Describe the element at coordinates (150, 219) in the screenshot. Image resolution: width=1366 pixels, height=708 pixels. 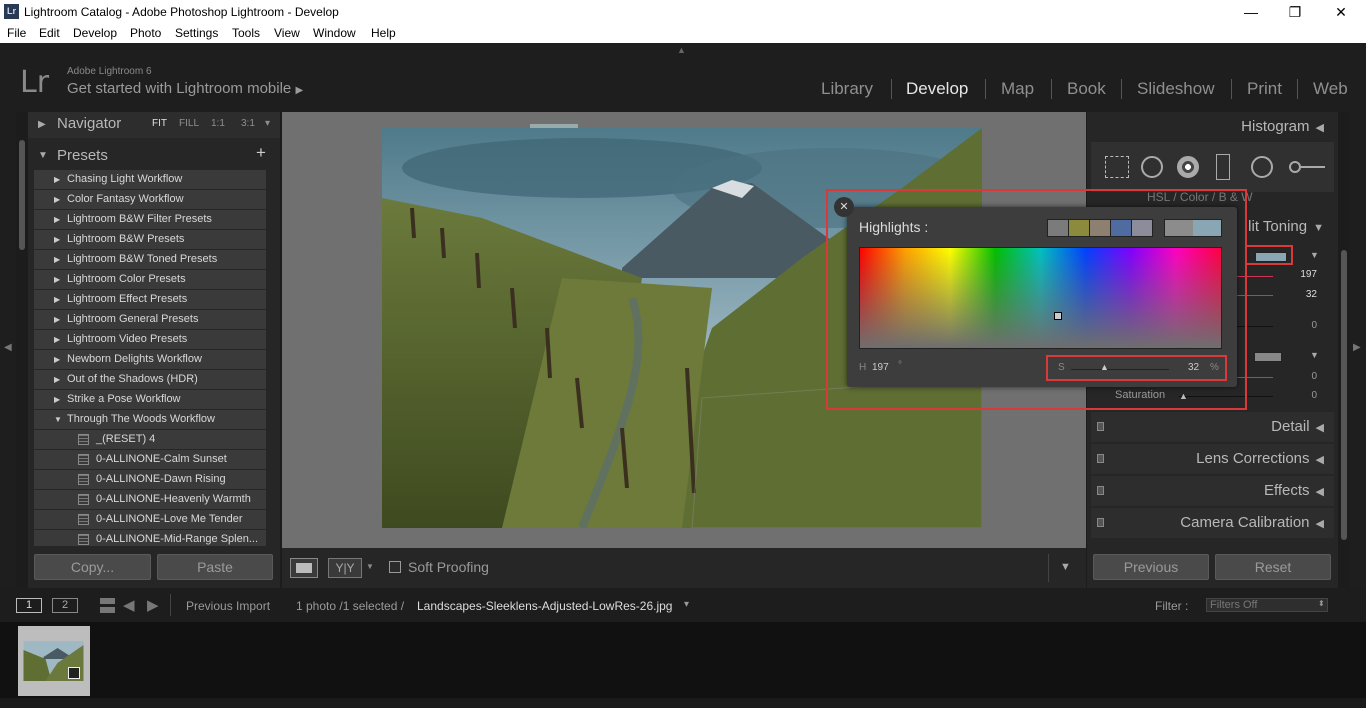
I see `preset-folder: ▶ Lightroom B&W Filter Presets` at that location.